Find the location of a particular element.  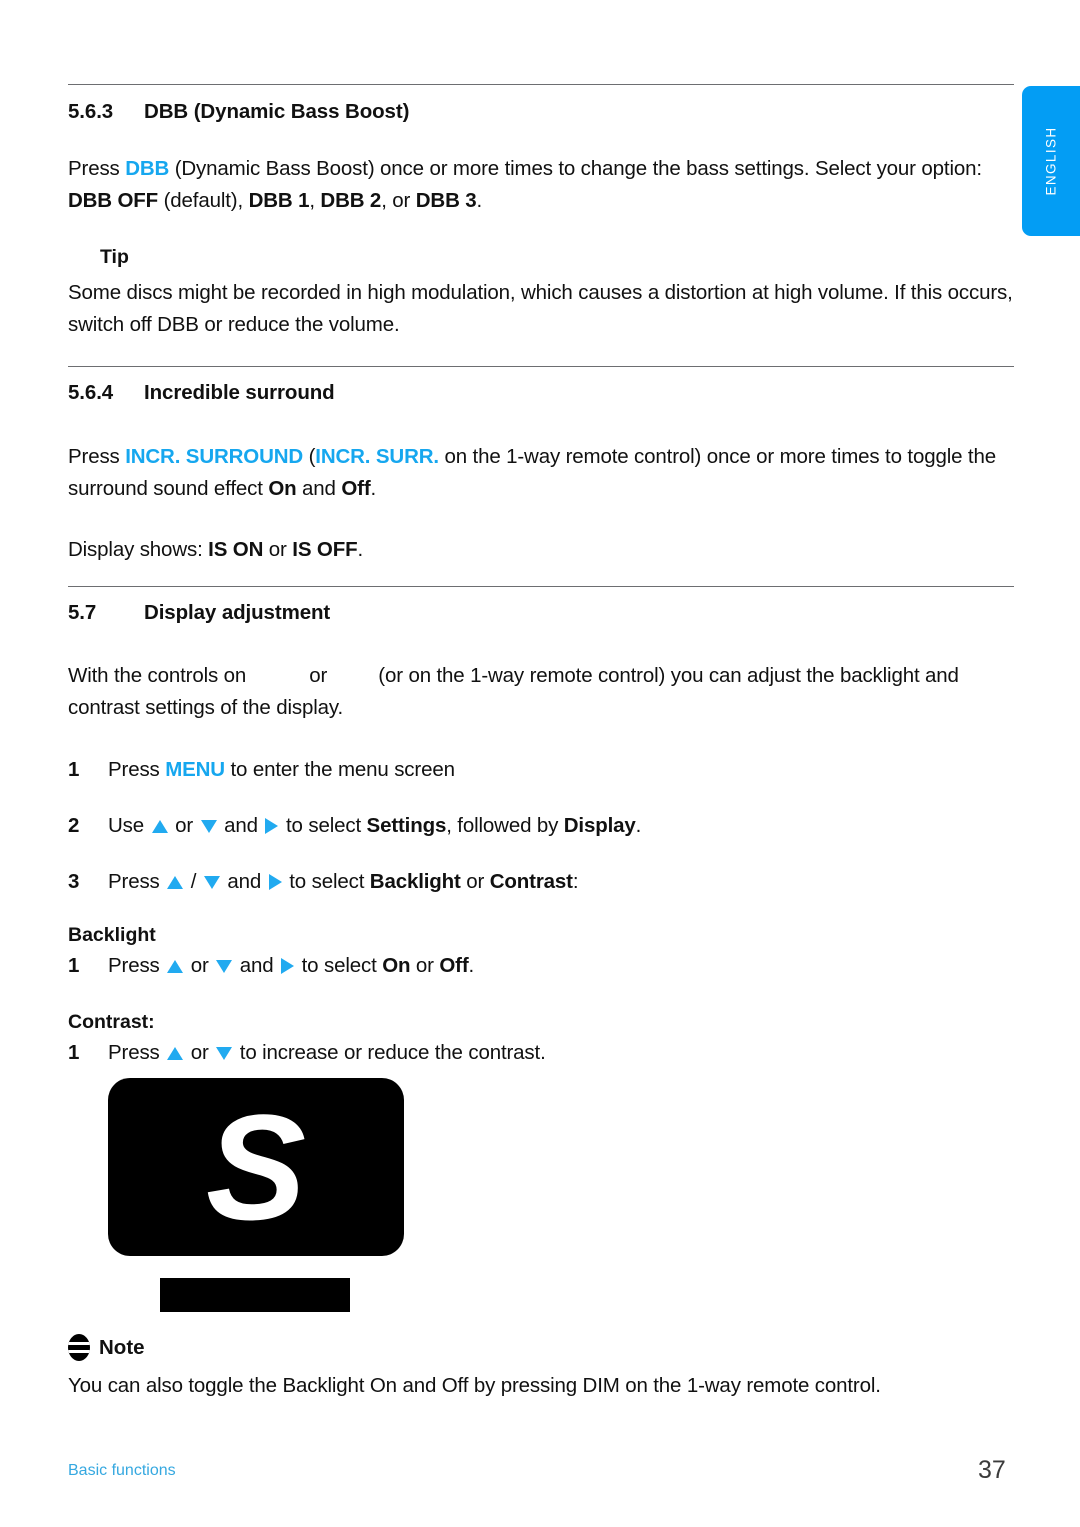

dbb-option-1: DBB OFF is located at coordinates (113, 200).